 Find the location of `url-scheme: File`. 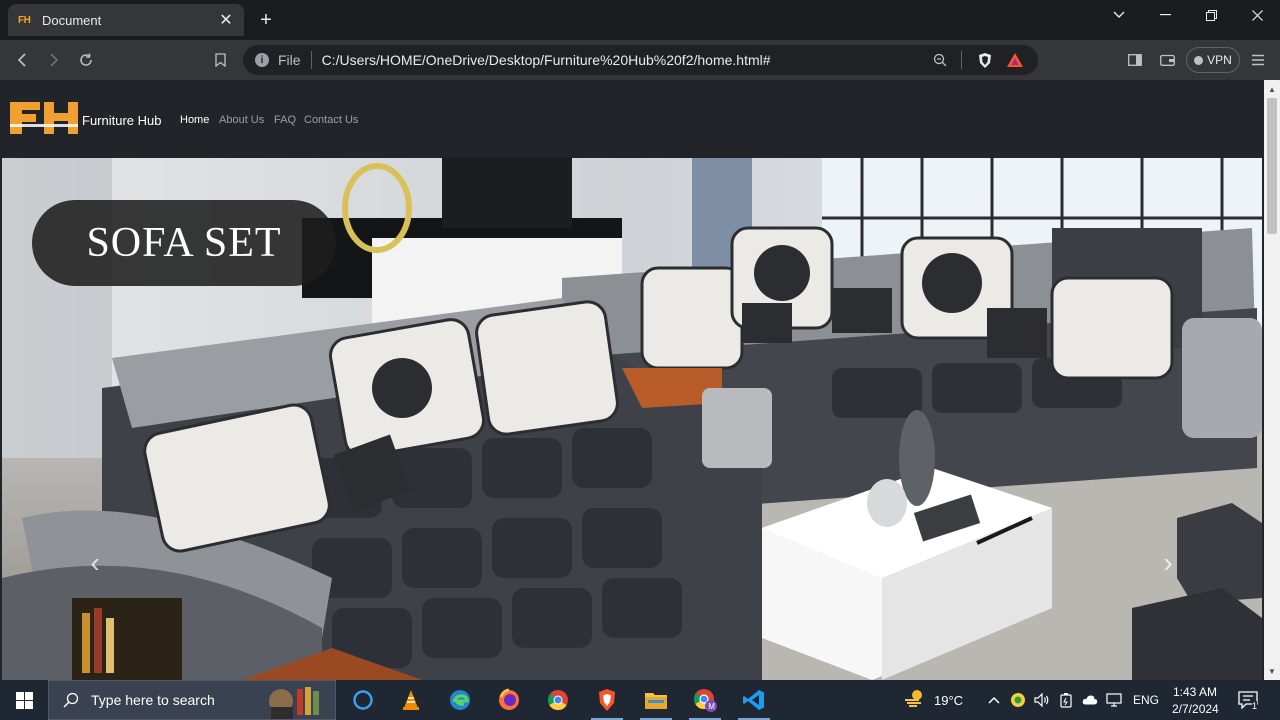

url-scheme: File is located at coordinates (289, 60).